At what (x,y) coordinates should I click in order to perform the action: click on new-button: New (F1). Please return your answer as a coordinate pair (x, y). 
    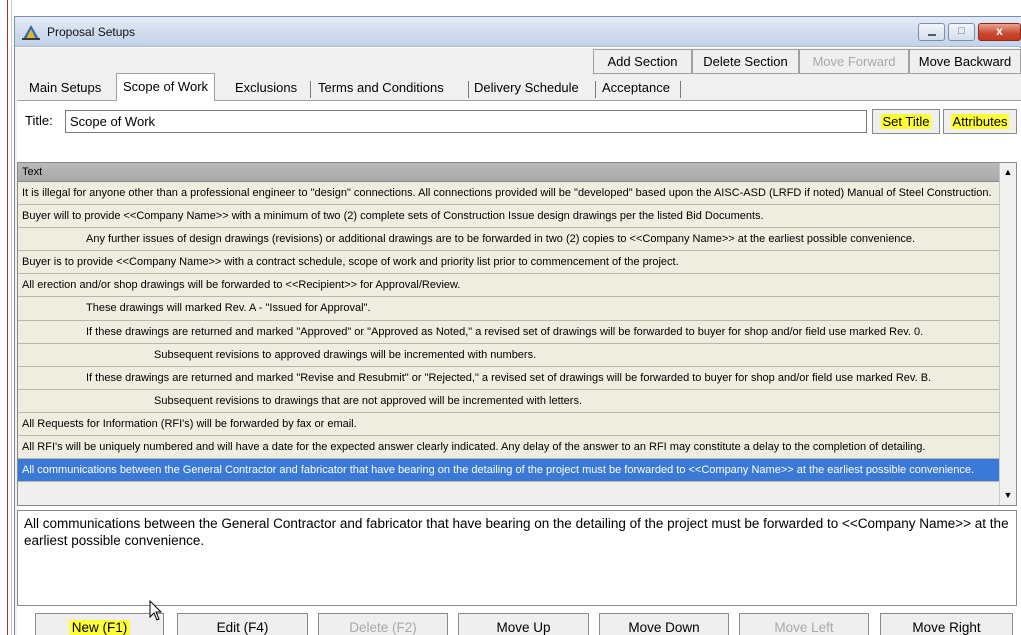
    Looking at the image, I should click on (99, 624).